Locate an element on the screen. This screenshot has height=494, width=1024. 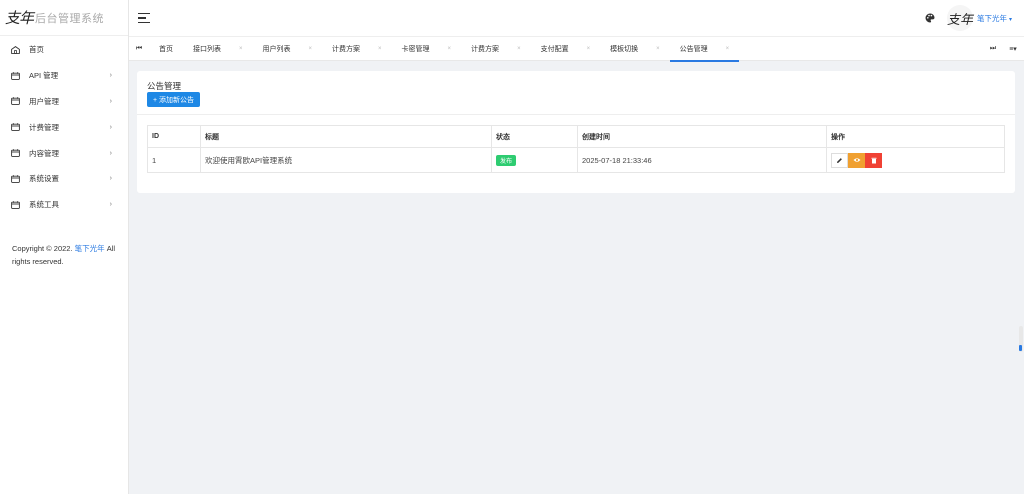
tabs-menu-icon: ≡▾ is located at coordinates (1013, 49).